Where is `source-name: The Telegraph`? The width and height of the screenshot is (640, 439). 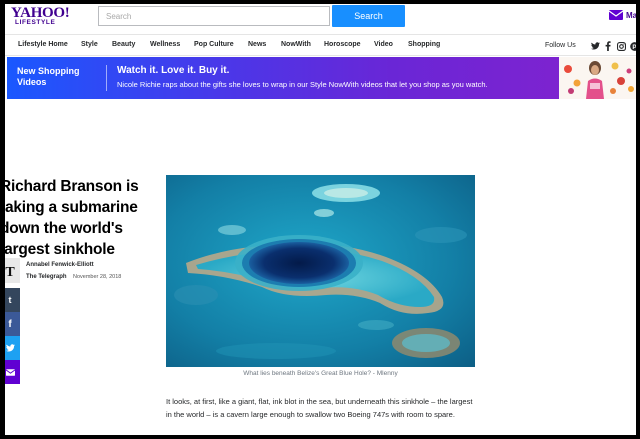
source-name: The Telegraph is located at coordinates (46, 277).